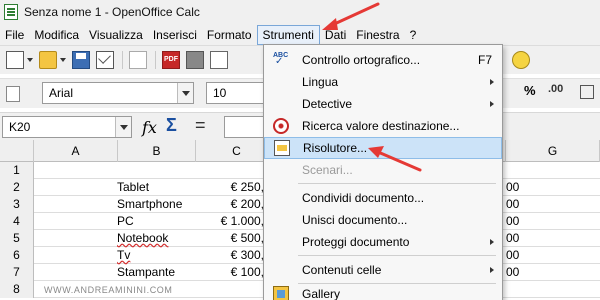 The width and height of the screenshot is (600, 300). Describe the element at coordinates (56, 35) in the screenshot. I see `menu-modifica: Modifica` at that location.